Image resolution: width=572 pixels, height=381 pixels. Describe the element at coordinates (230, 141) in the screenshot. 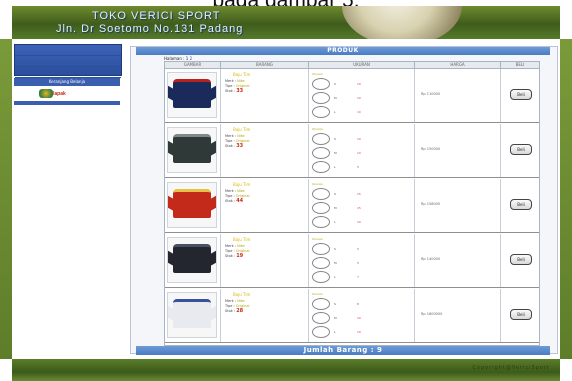

I see `type-label: Tipe :` at that location.